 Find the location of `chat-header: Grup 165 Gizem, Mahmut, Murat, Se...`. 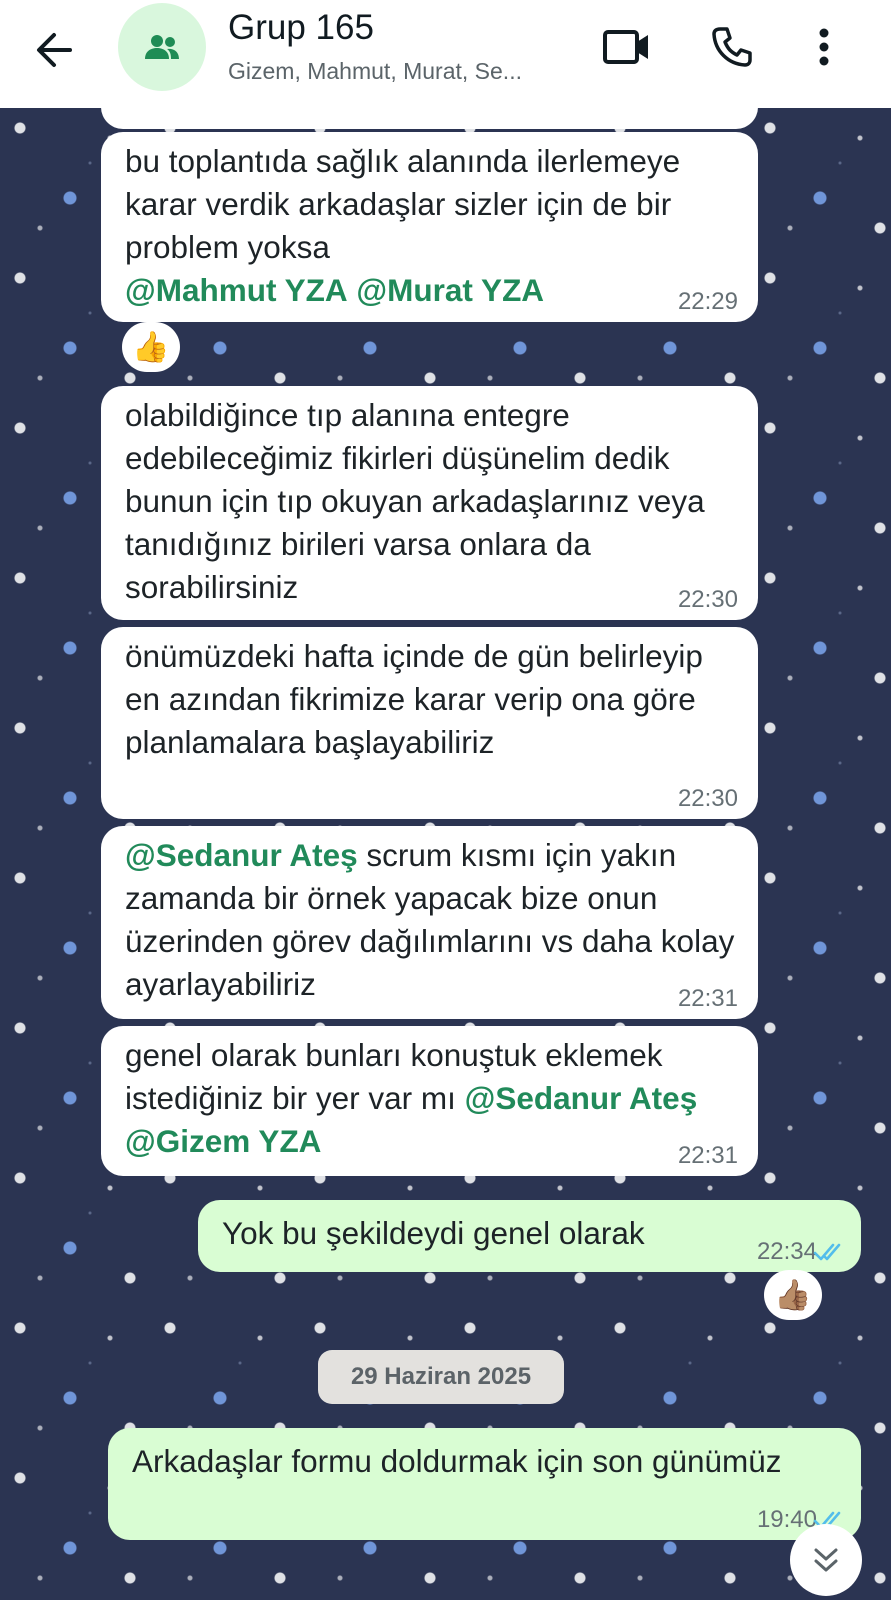

chat-header: Grup 165 Gizem, Mahmut, Murat, Se... is located at coordinates (445, 54).